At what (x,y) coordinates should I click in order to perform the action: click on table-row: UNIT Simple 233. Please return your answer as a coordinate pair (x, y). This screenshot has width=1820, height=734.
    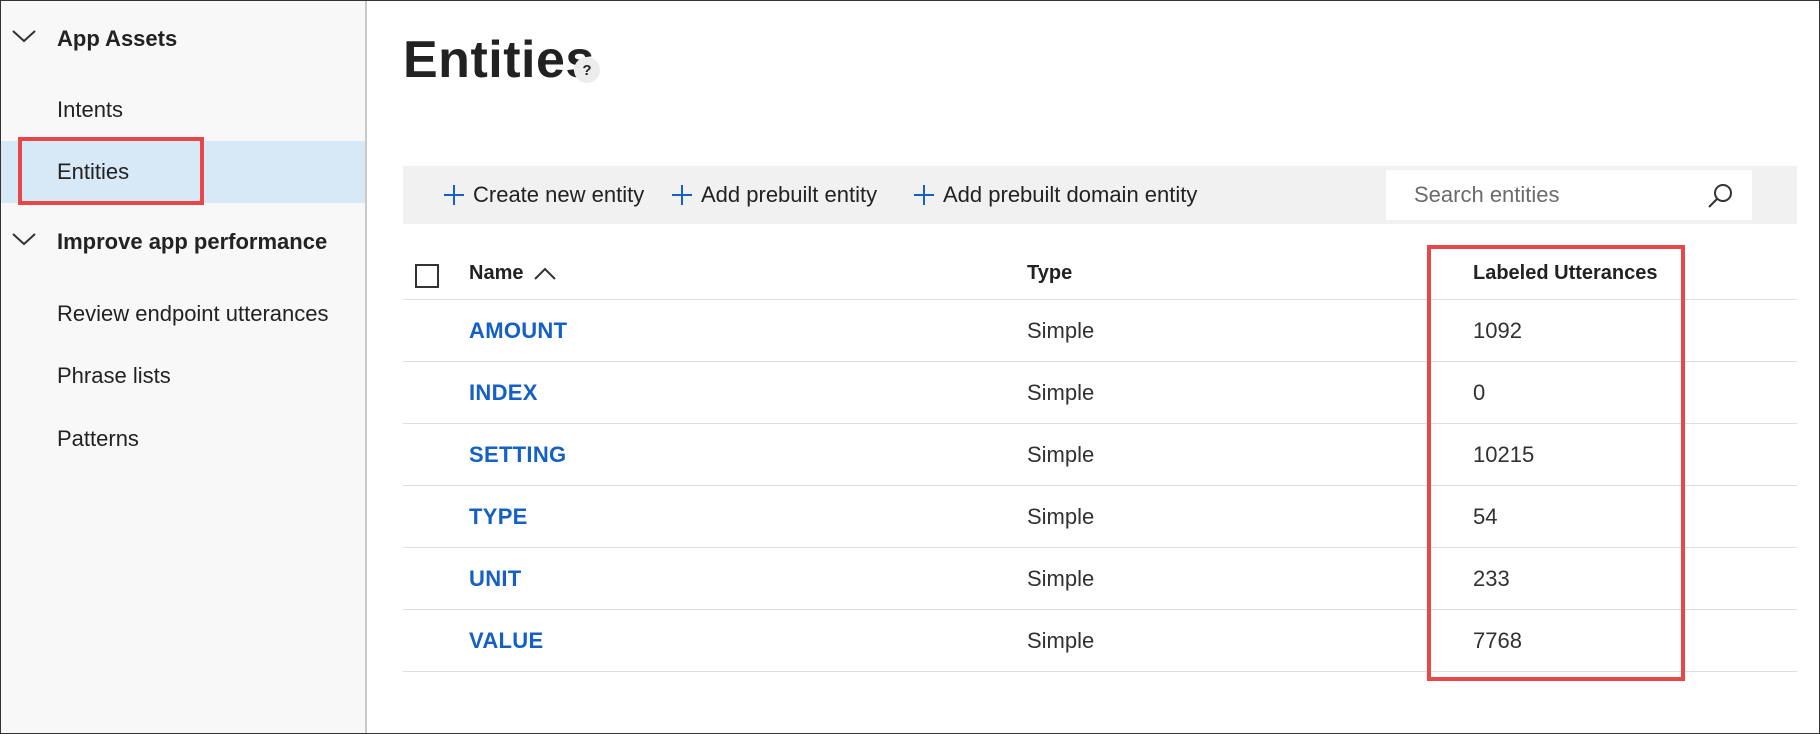
    Looking at the image, I should click on (1100, 579).